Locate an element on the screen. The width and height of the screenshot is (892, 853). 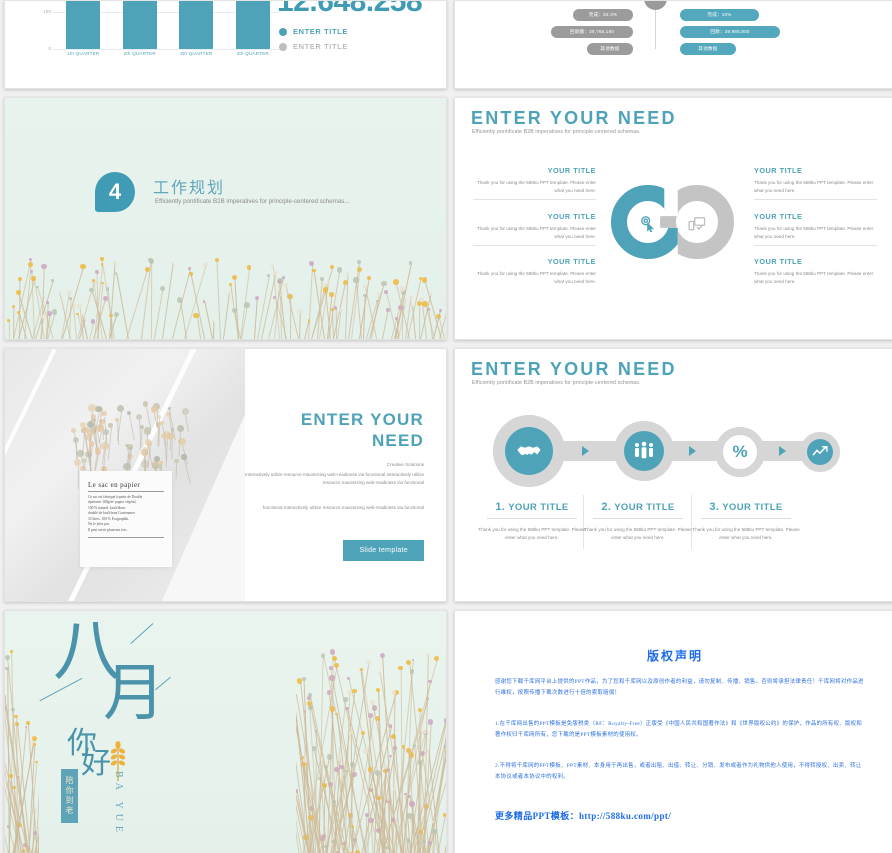
pill-right is located at coordinates (738, 0).